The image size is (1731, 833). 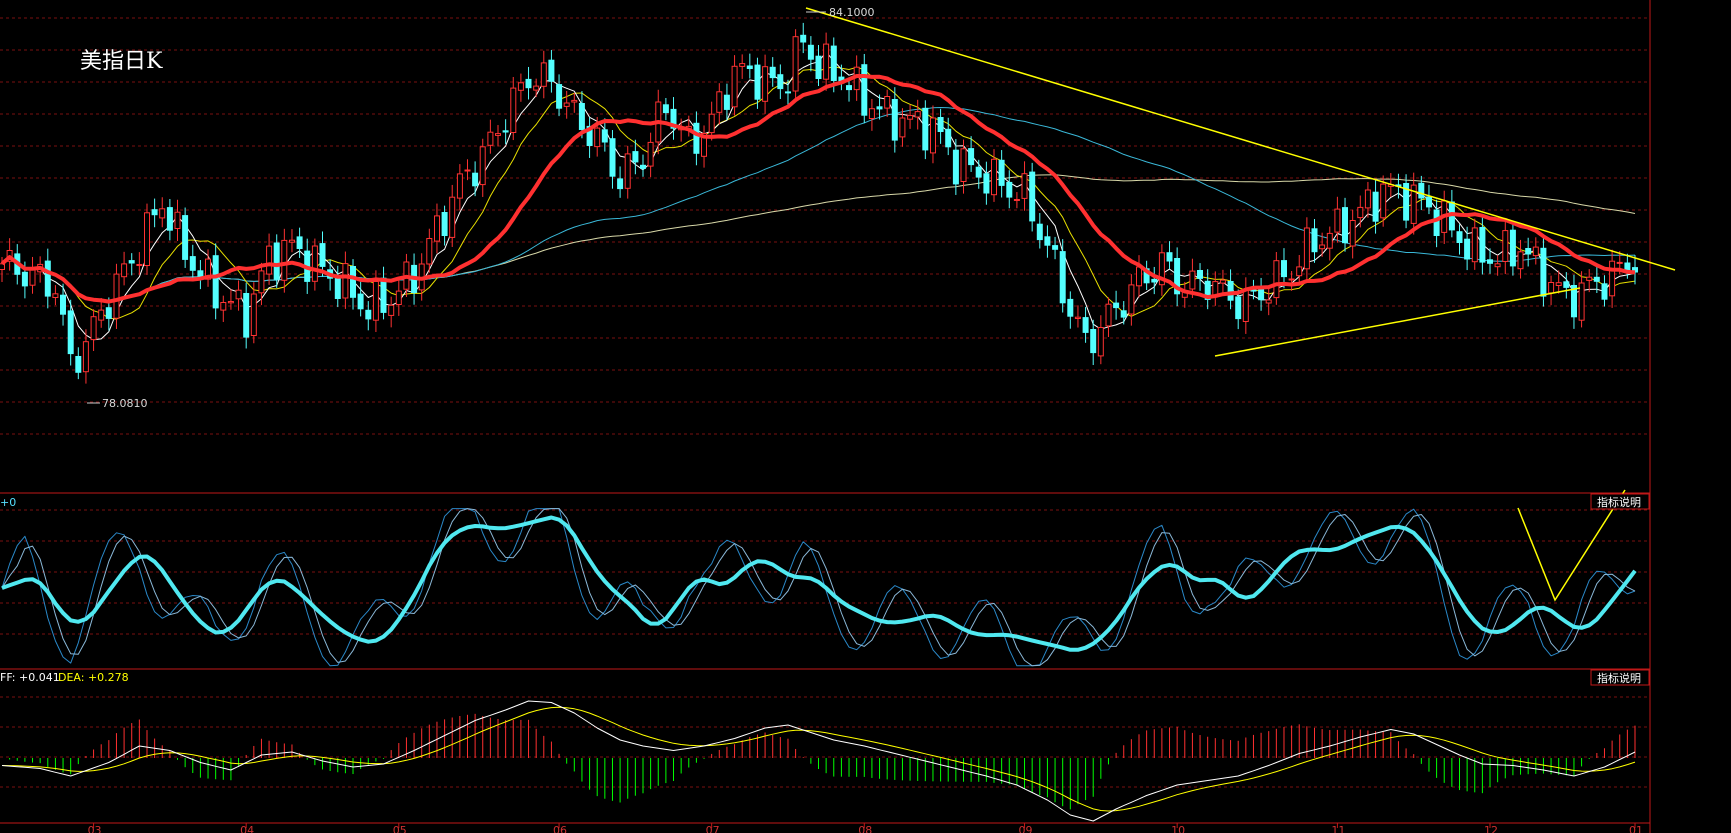 I want to click on indicator-help-button-macd: 指标说明, so click(x=1620, y=677).